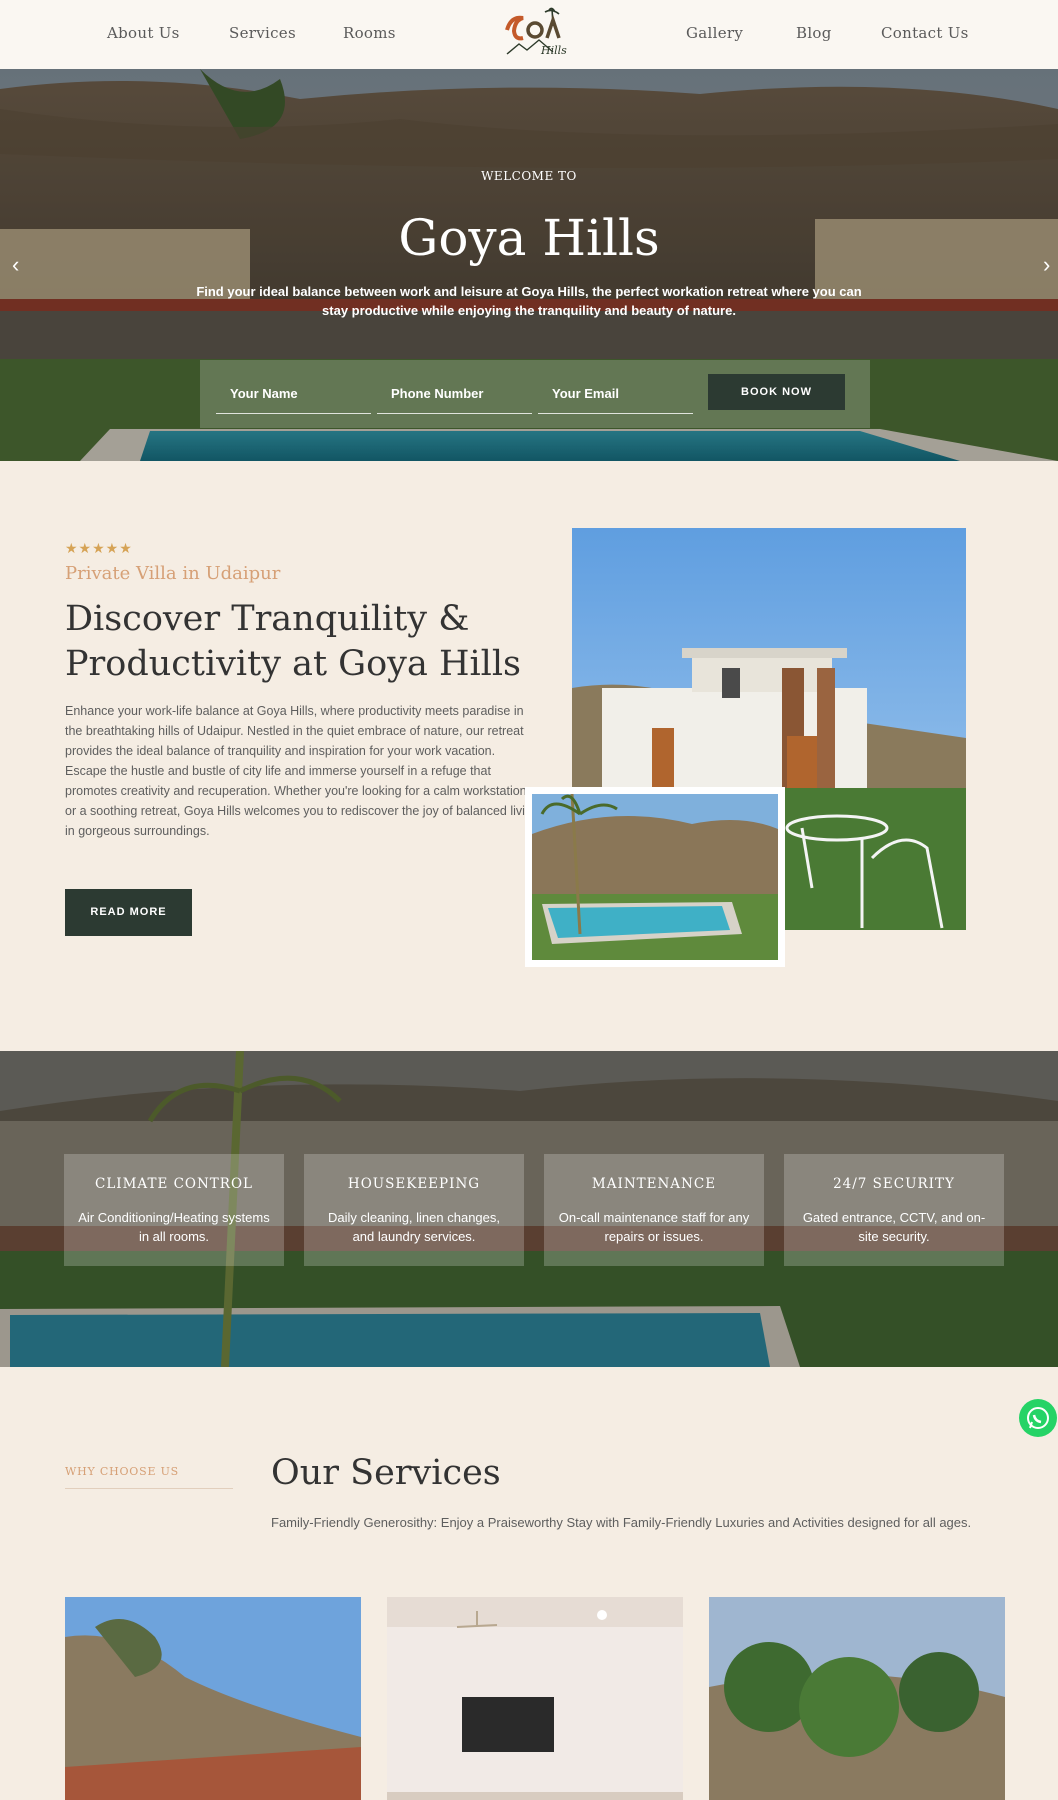  Describe the element at coordinates (925, 33) in the screenshot. I see `nav-contact-us: Contact Us` at that location.